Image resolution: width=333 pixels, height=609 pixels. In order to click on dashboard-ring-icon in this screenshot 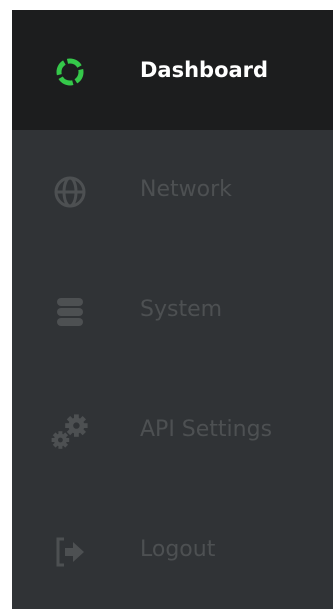, I will do `click(70, 72)`.